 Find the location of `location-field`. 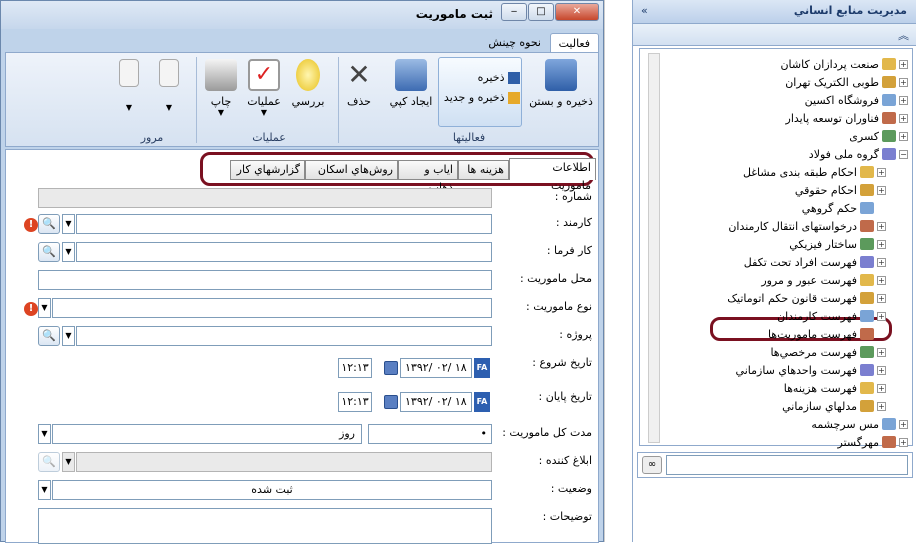

location-field is located at coordinates (265, 280).